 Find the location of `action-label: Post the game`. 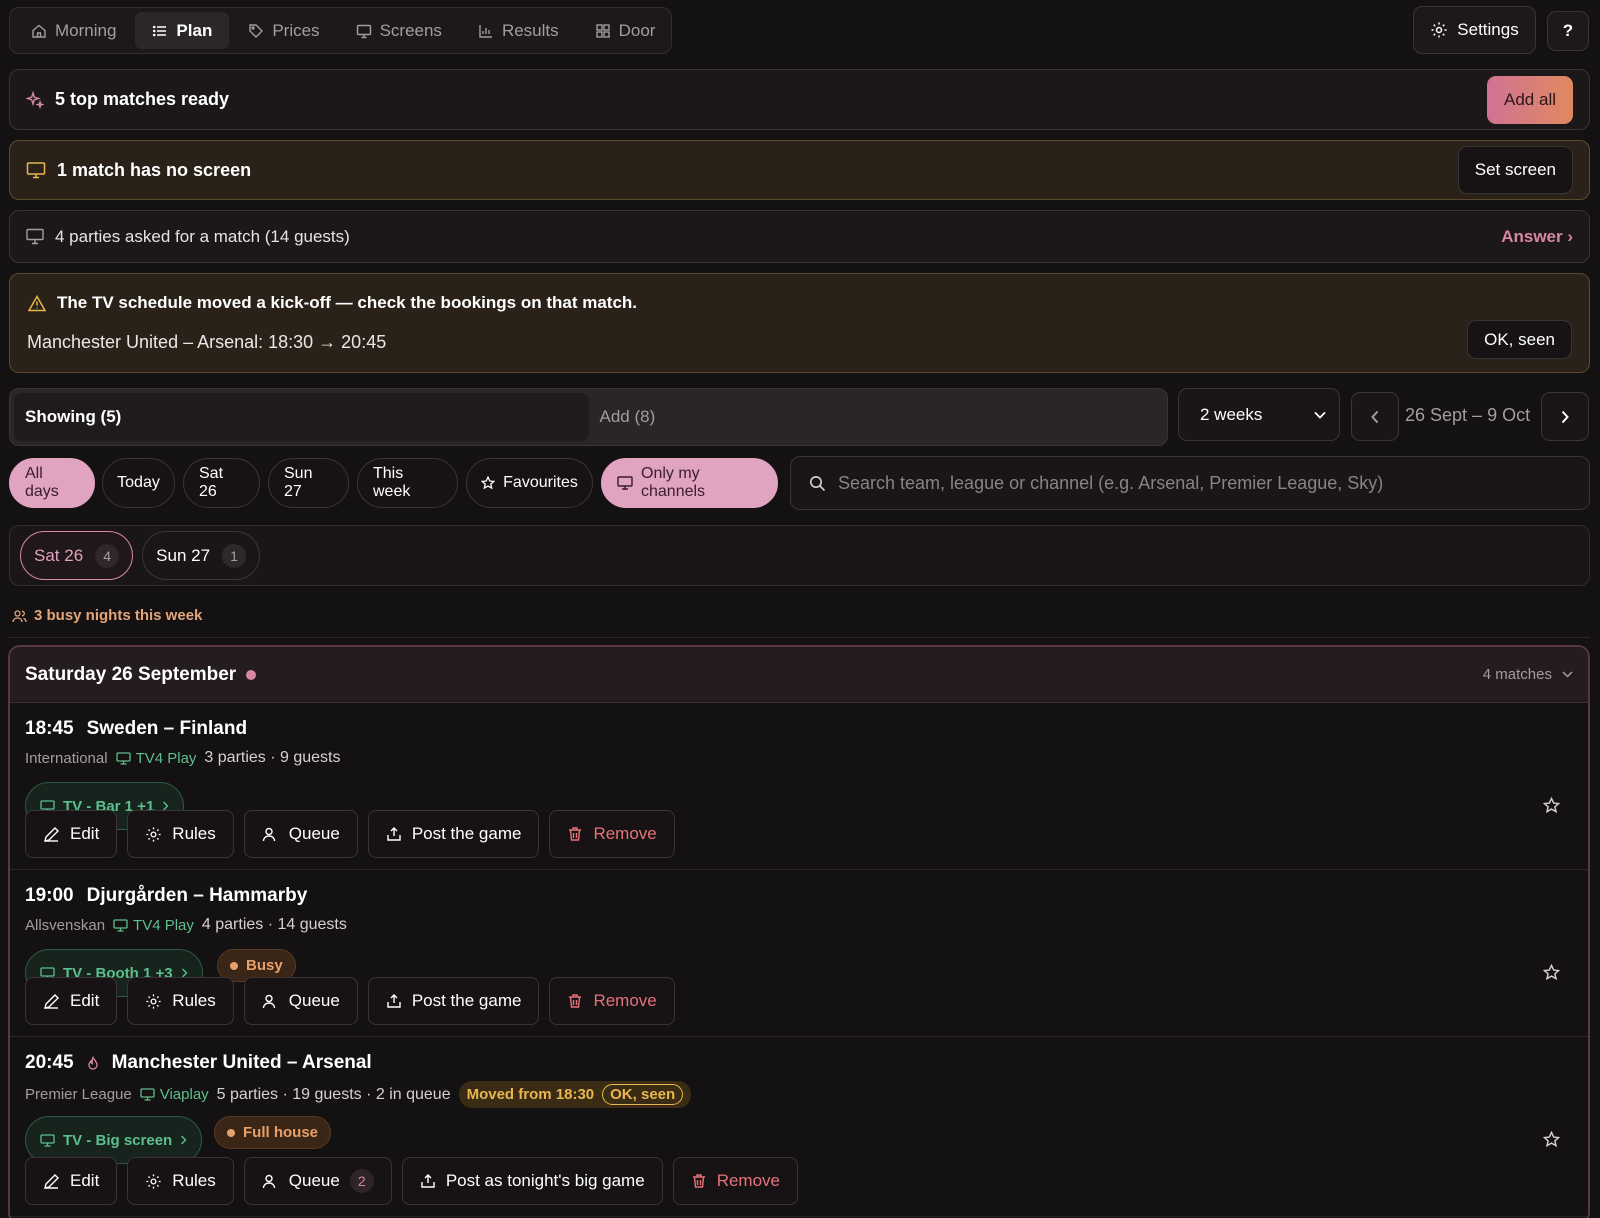

action-label: Post the game is located at coordinates (466, 833).